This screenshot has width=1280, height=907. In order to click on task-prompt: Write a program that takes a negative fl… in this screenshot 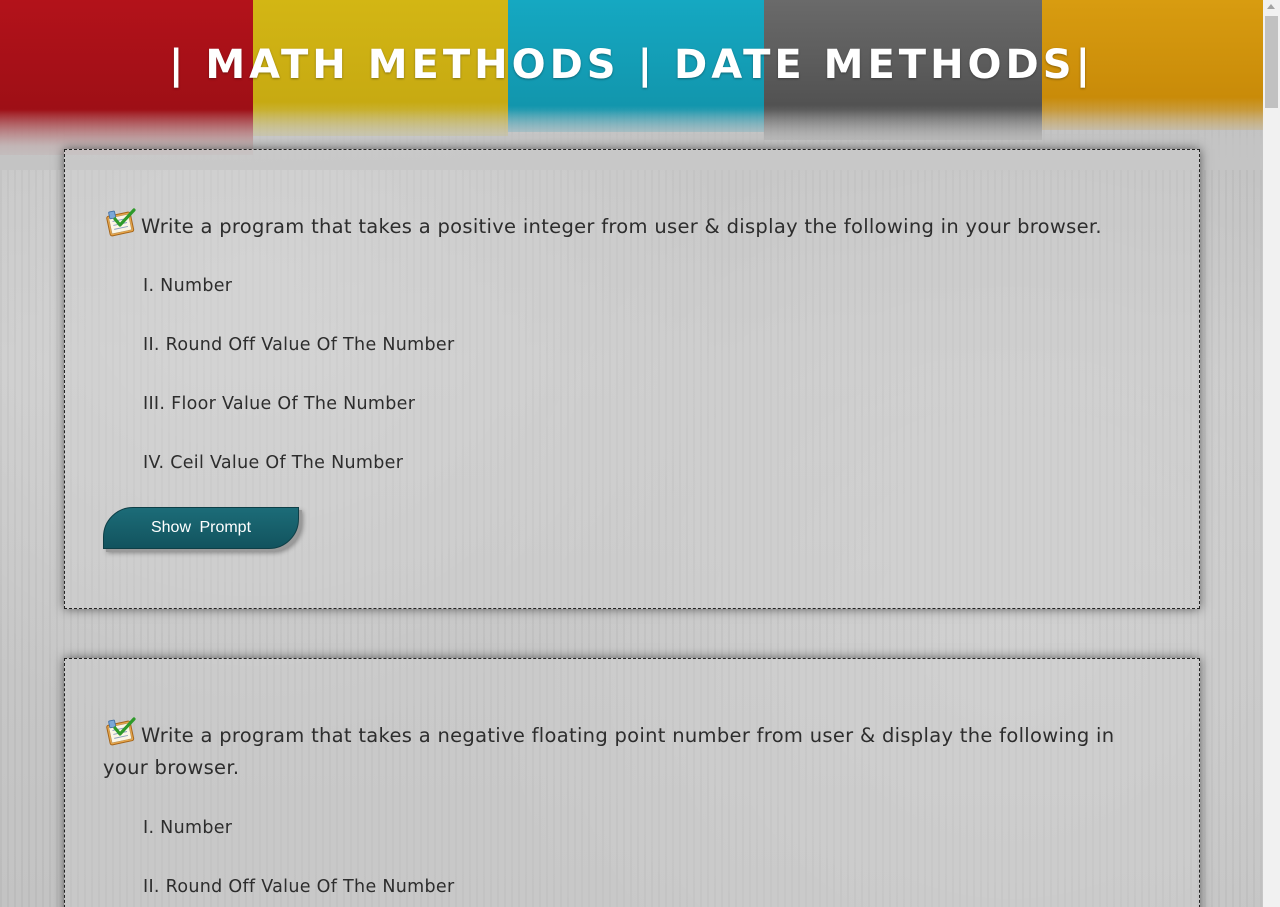, I will do `click(621, 750)`.